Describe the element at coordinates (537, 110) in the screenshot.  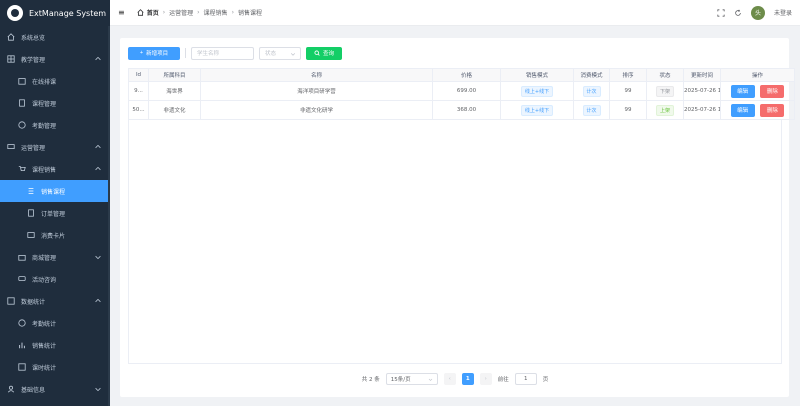
I see `sale-mode-tag: 线上+线下` at that location.